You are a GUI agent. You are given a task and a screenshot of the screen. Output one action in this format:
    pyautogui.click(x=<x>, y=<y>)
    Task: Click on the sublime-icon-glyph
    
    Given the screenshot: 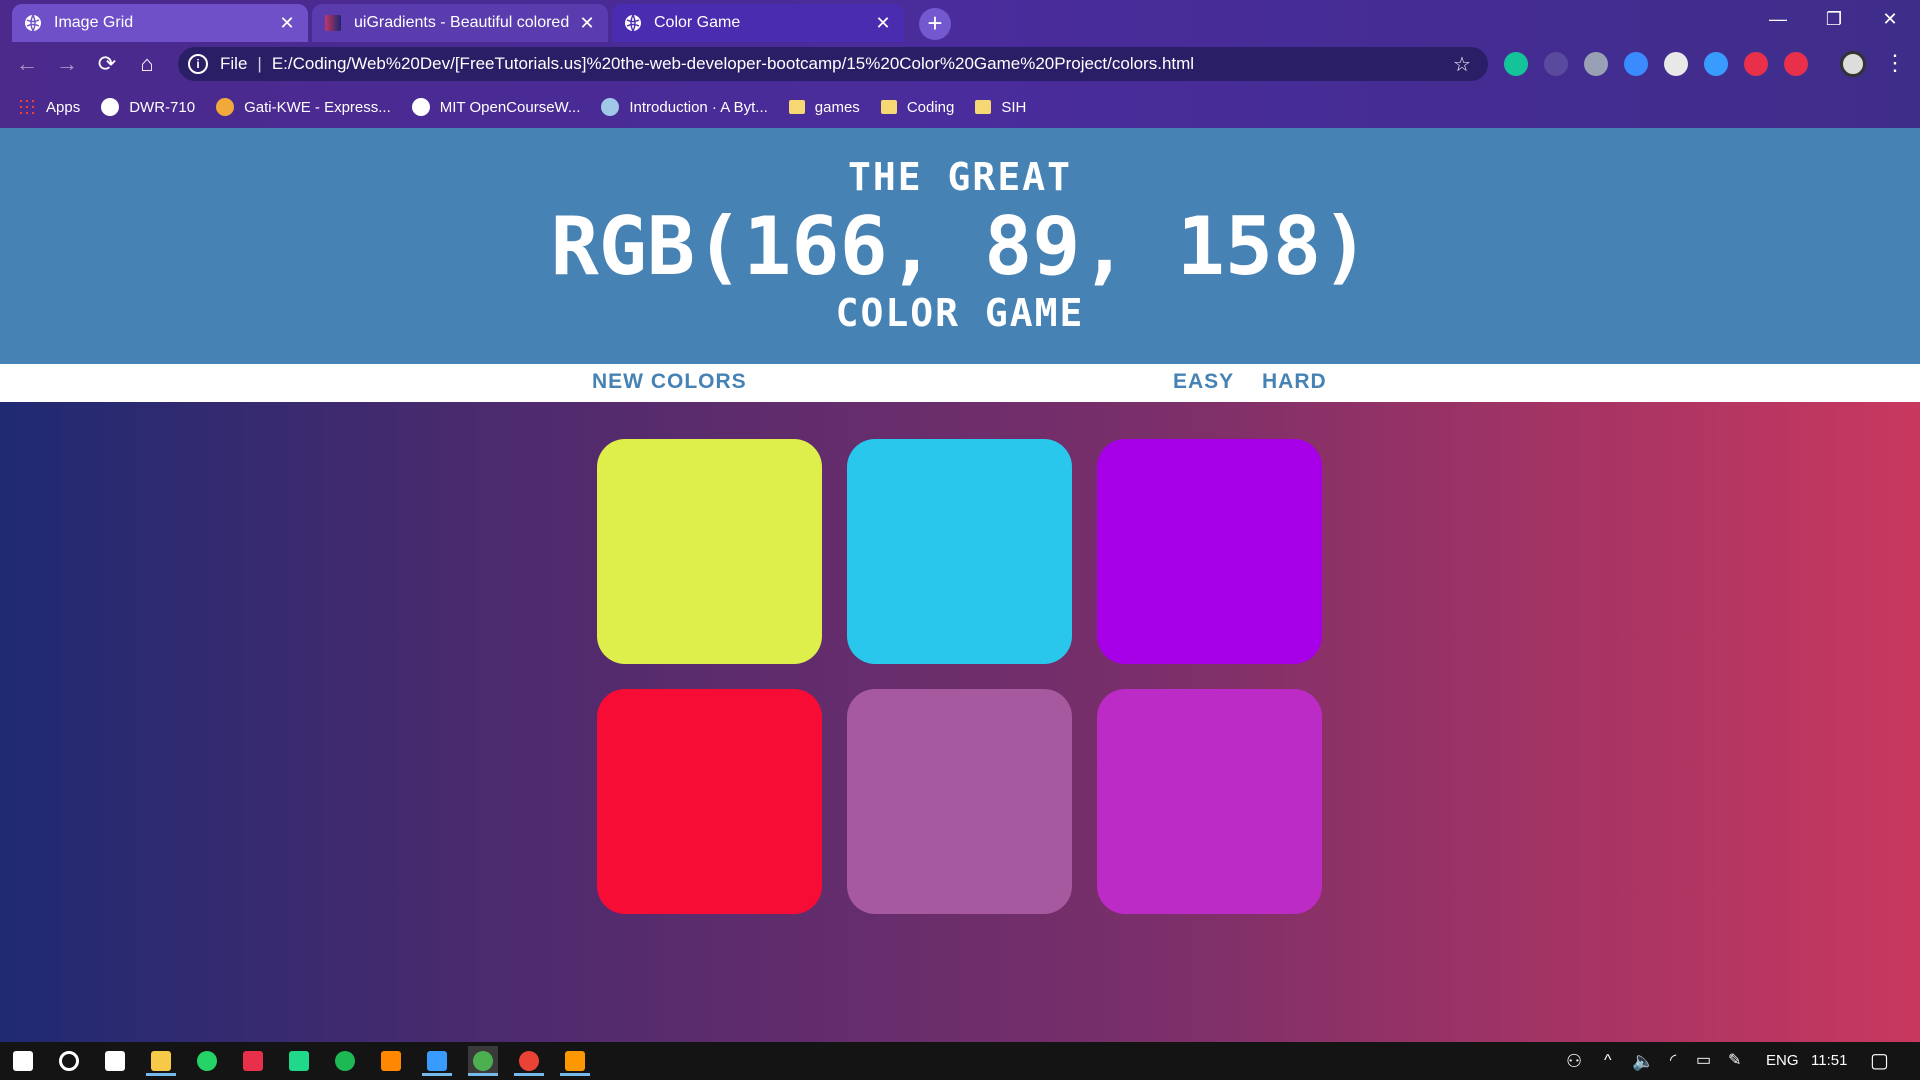 What is the action you would take?
    pyautogui.click(x=575, y=1061)
    